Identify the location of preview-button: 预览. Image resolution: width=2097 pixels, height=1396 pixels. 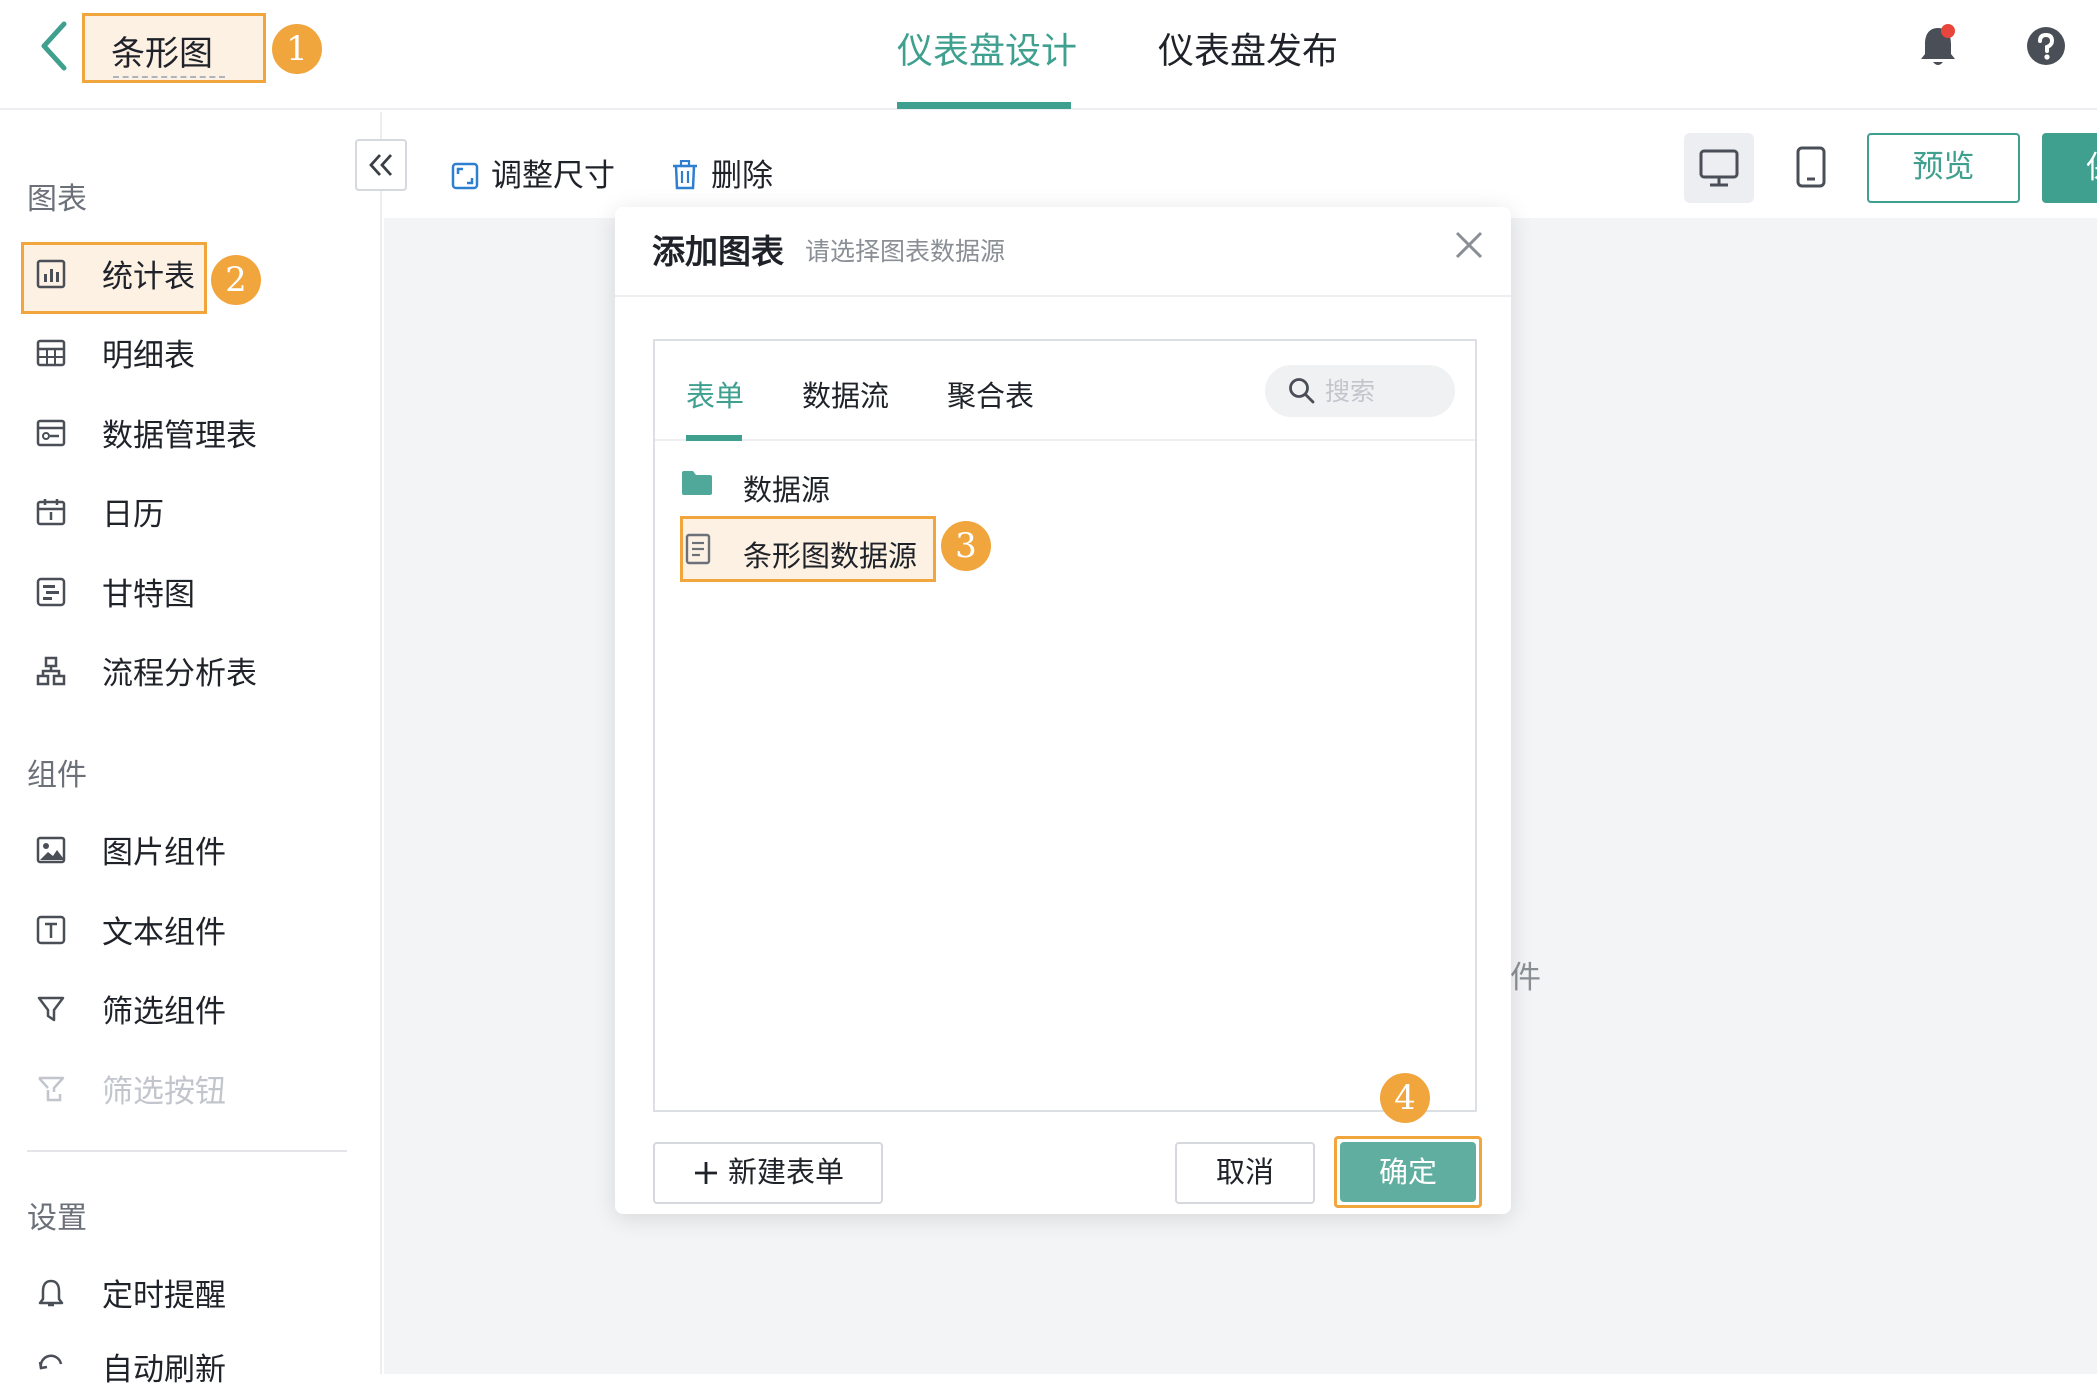
(1943, 168).